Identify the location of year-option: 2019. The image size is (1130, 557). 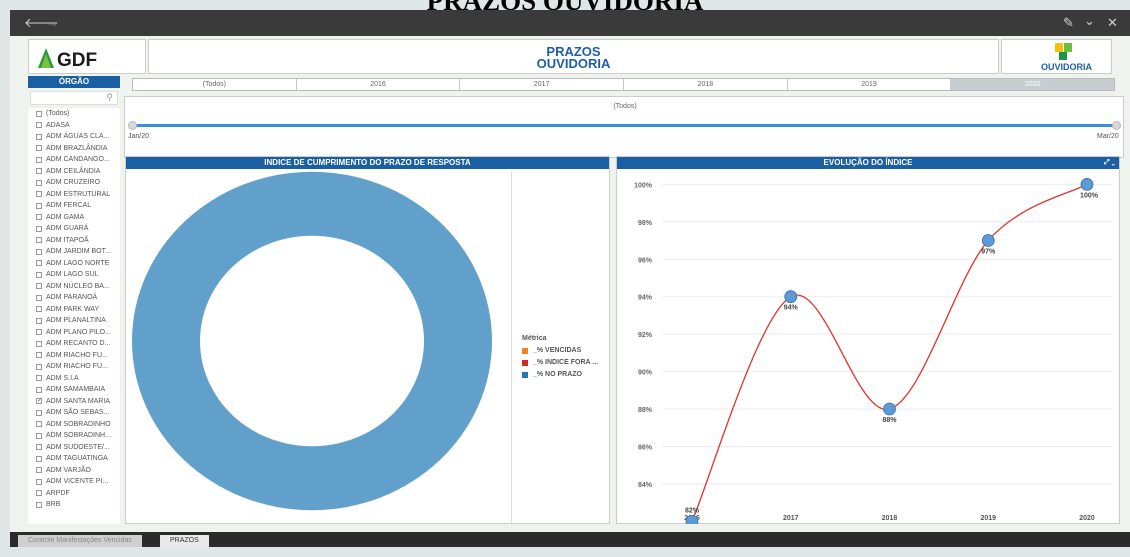
(870, 84).